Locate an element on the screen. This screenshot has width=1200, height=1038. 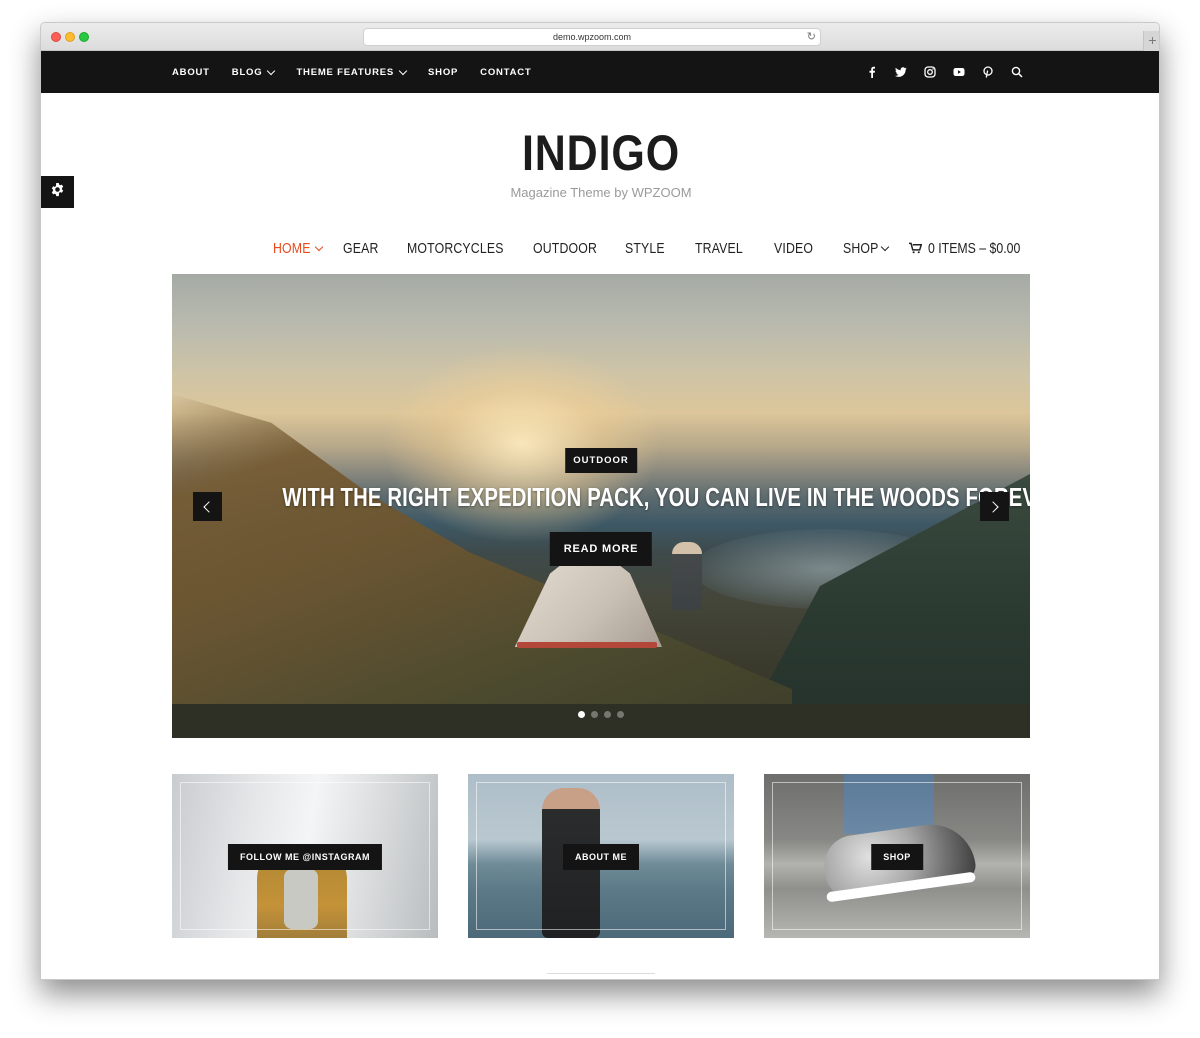
mainnav-item-motorcycles: MOTORCYCLES is located at coordinates (466, 248).